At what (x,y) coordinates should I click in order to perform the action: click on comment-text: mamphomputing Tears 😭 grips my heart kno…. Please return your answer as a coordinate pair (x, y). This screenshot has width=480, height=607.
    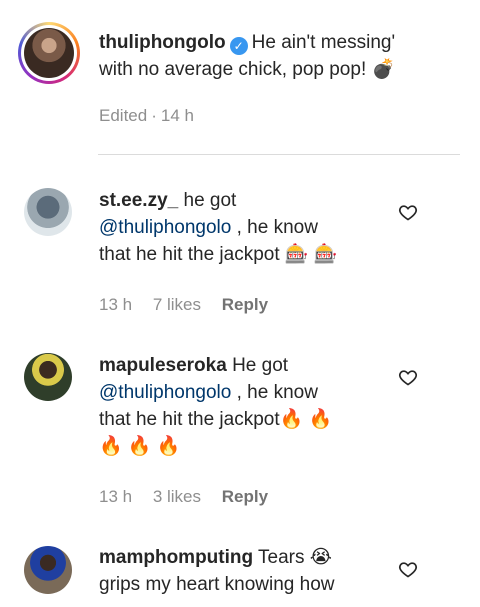
    Looking at the image, I should click on (249, 571).